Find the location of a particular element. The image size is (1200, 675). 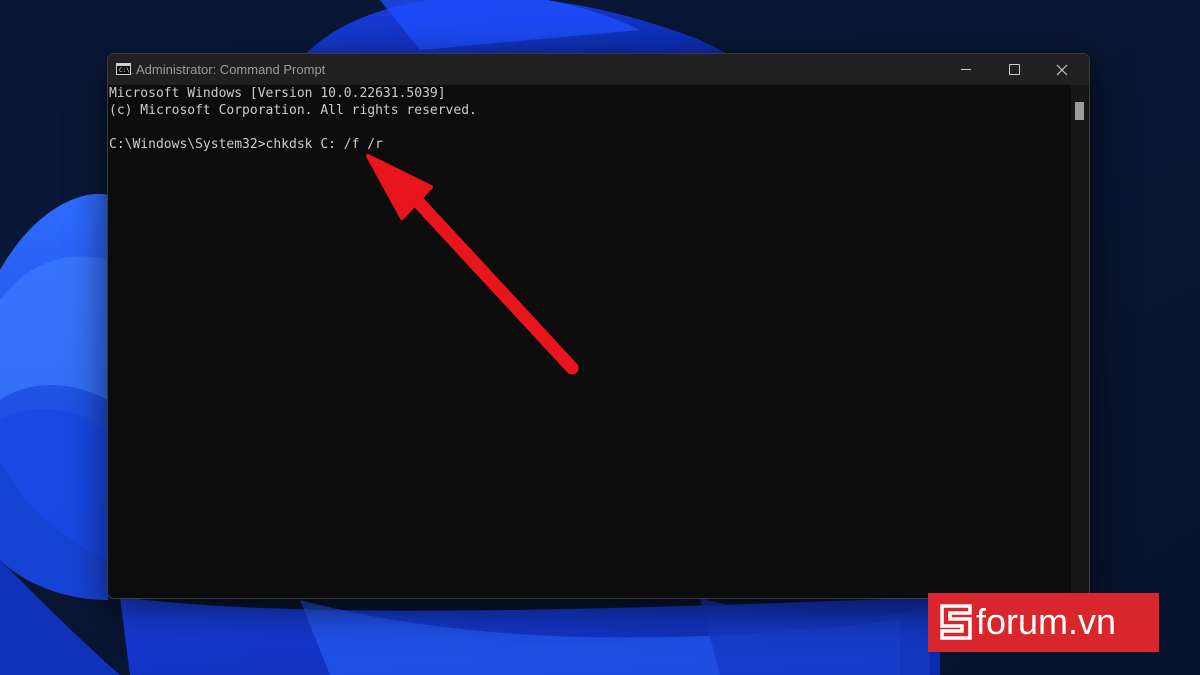

title-bar: C:\_ Administrator: Command Prompt is located at coordinates (598, 69).